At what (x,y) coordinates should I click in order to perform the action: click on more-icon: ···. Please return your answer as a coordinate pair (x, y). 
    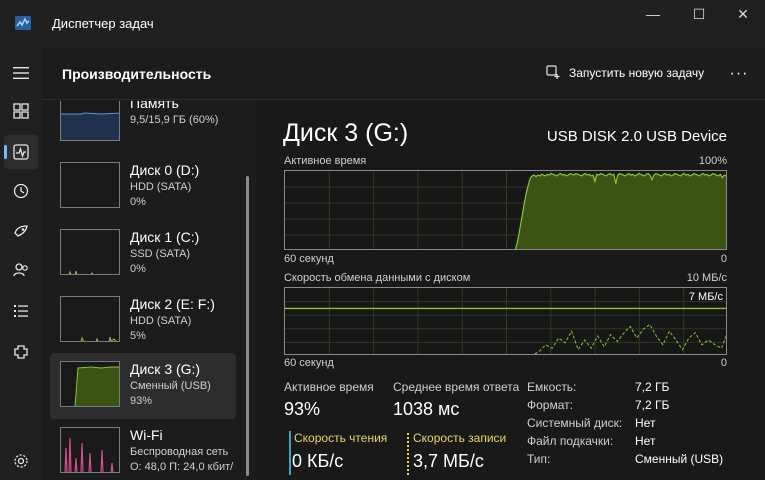
    Looking at the image, I should click on (739, 73).